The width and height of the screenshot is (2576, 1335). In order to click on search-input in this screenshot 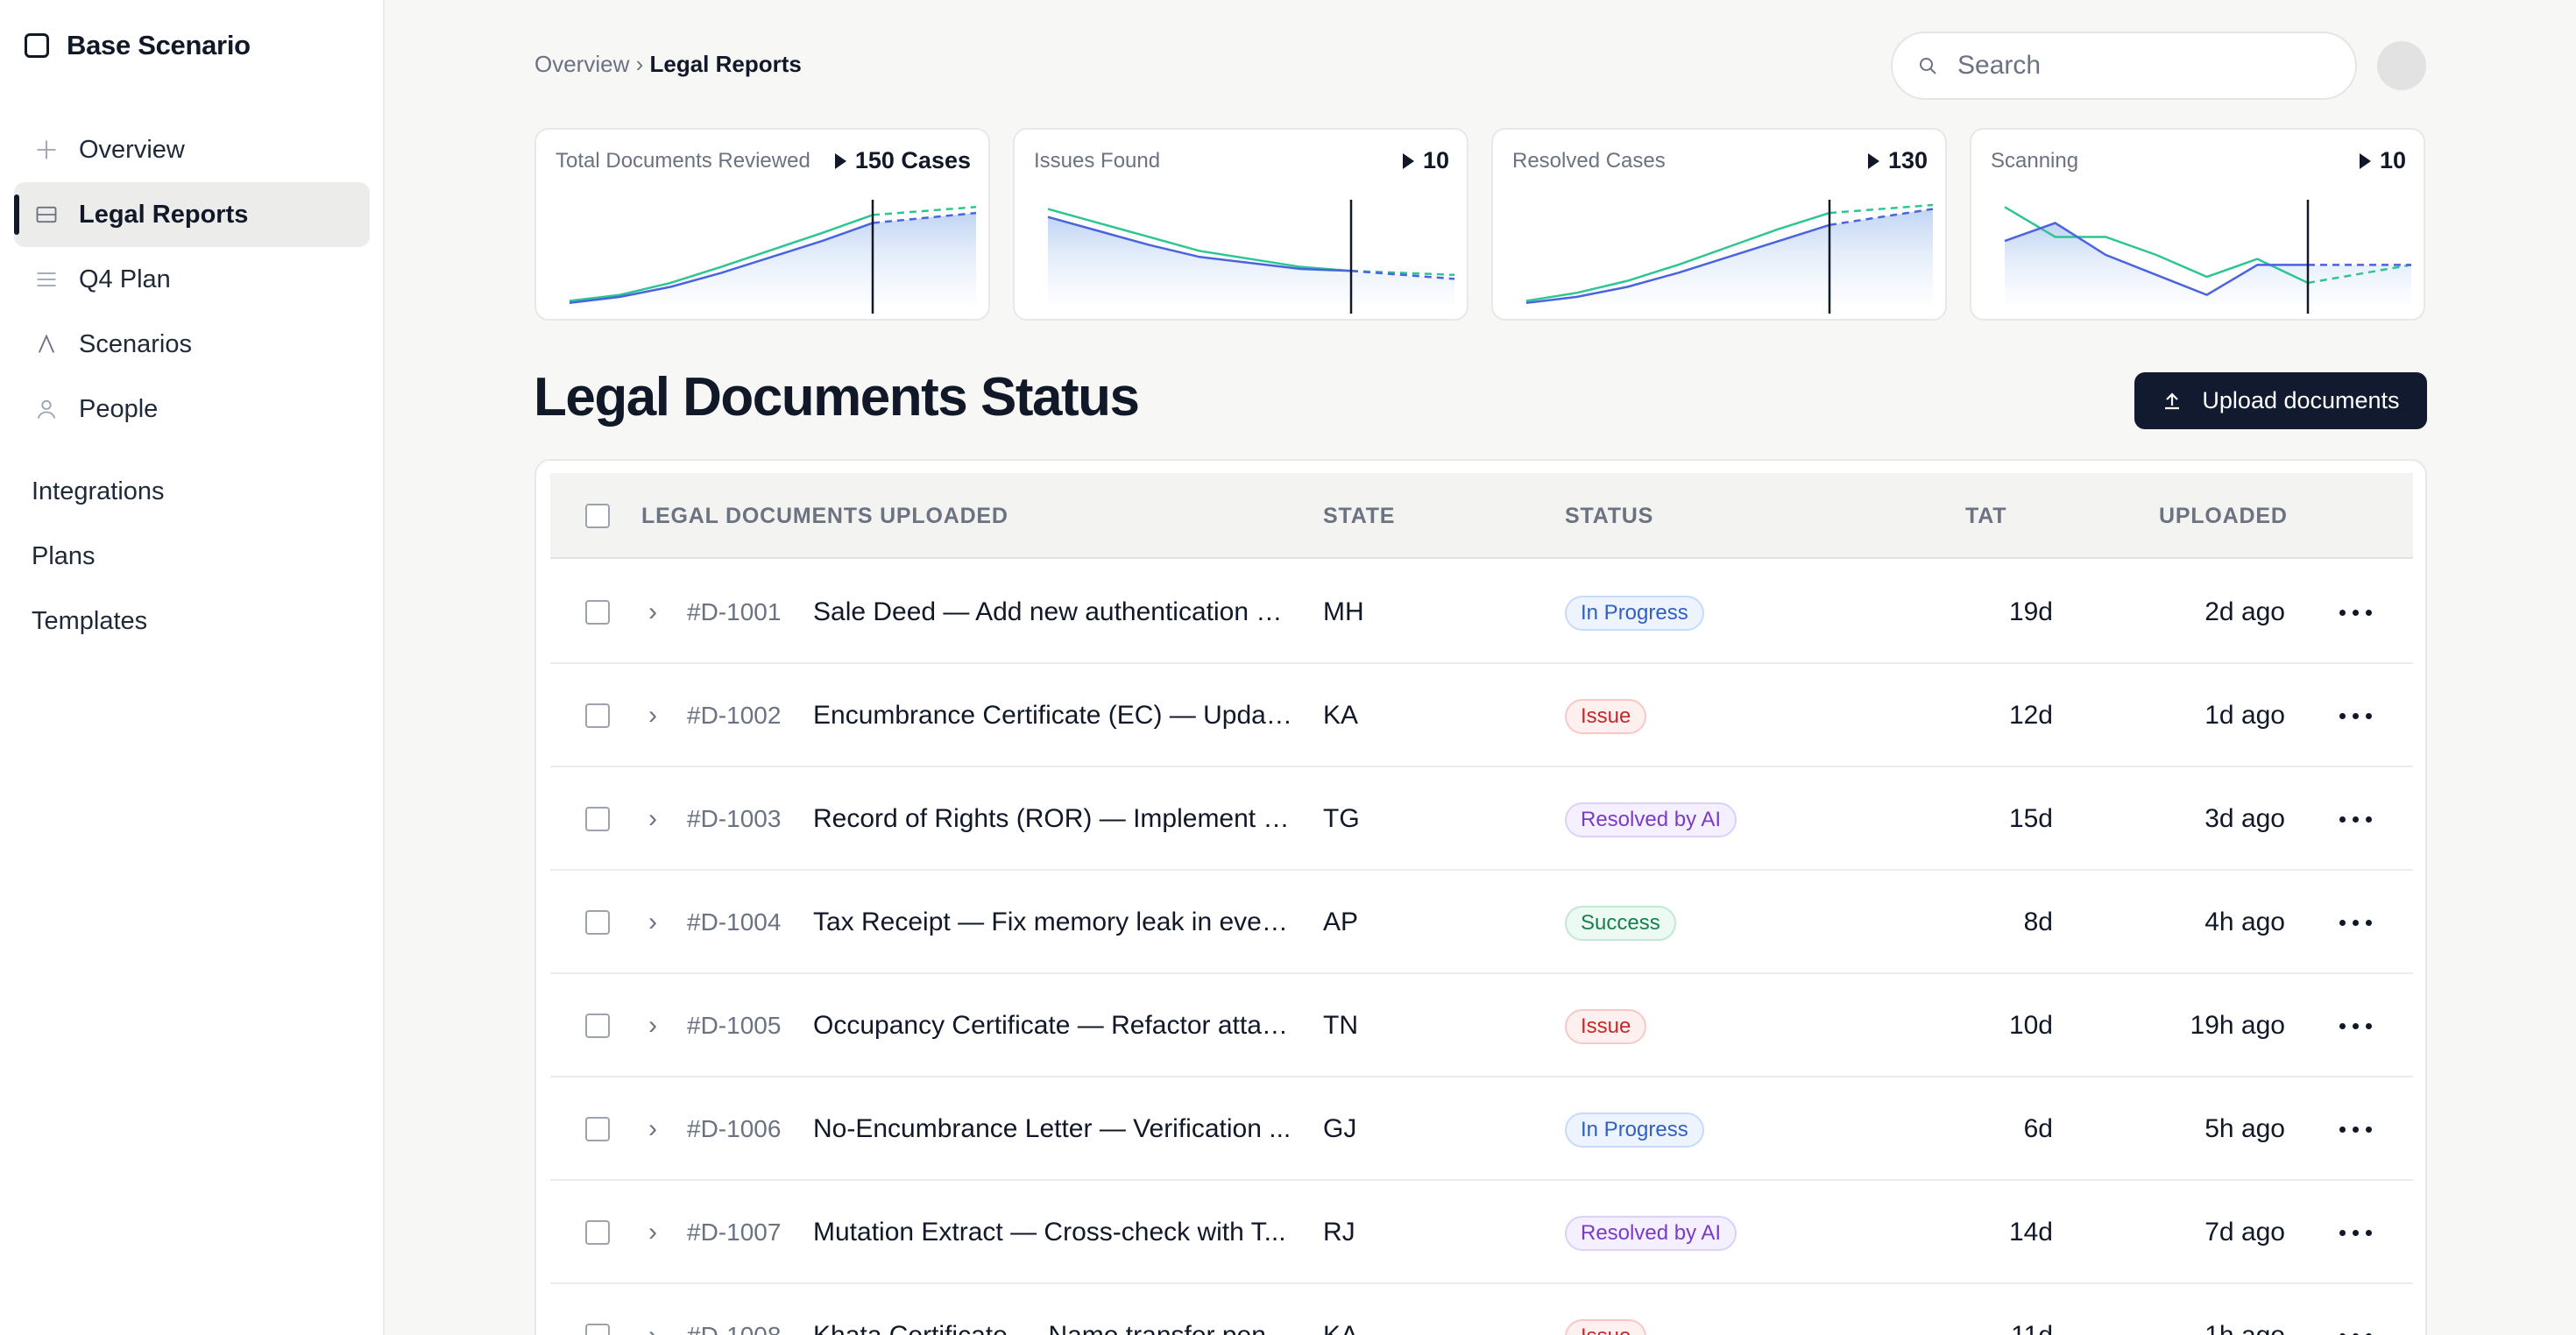, I will do `click(2141, 66)`.